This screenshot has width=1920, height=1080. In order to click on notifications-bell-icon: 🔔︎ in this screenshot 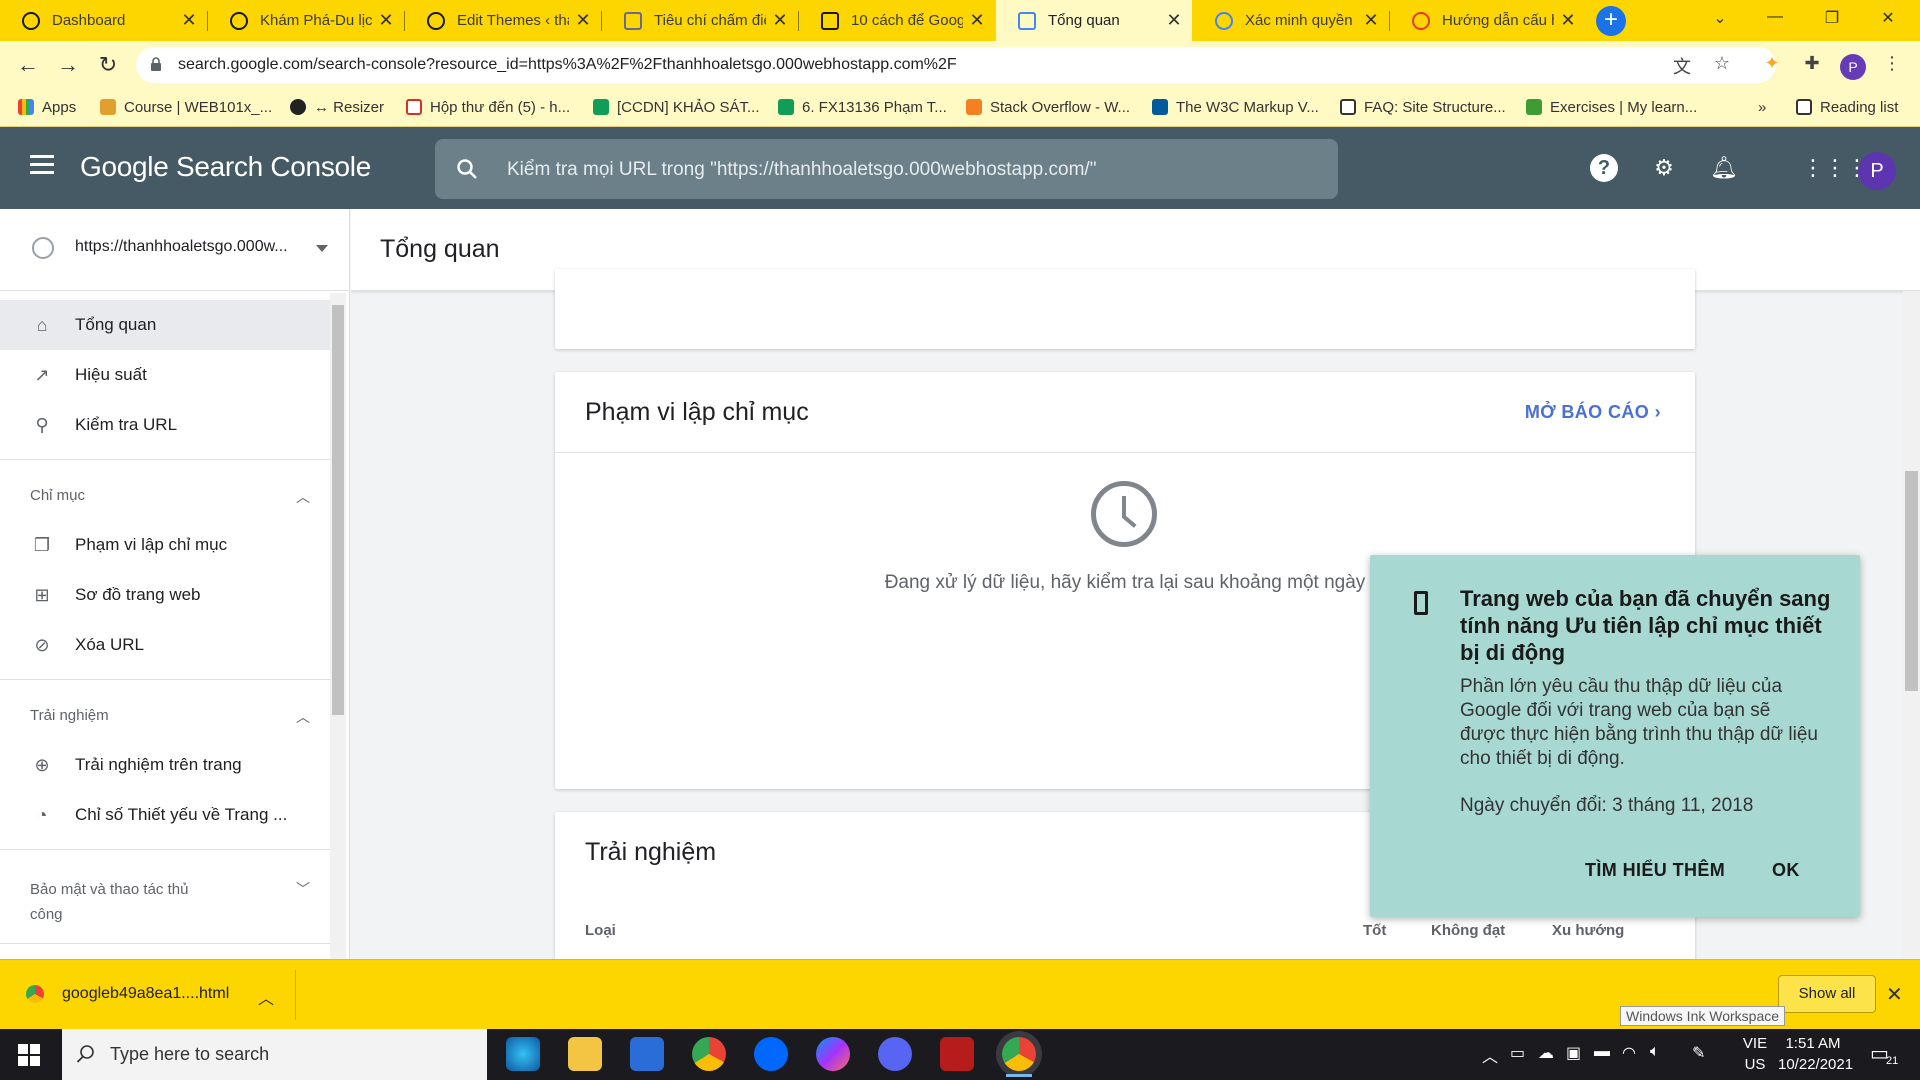, I will do `click(1724, 168)`.